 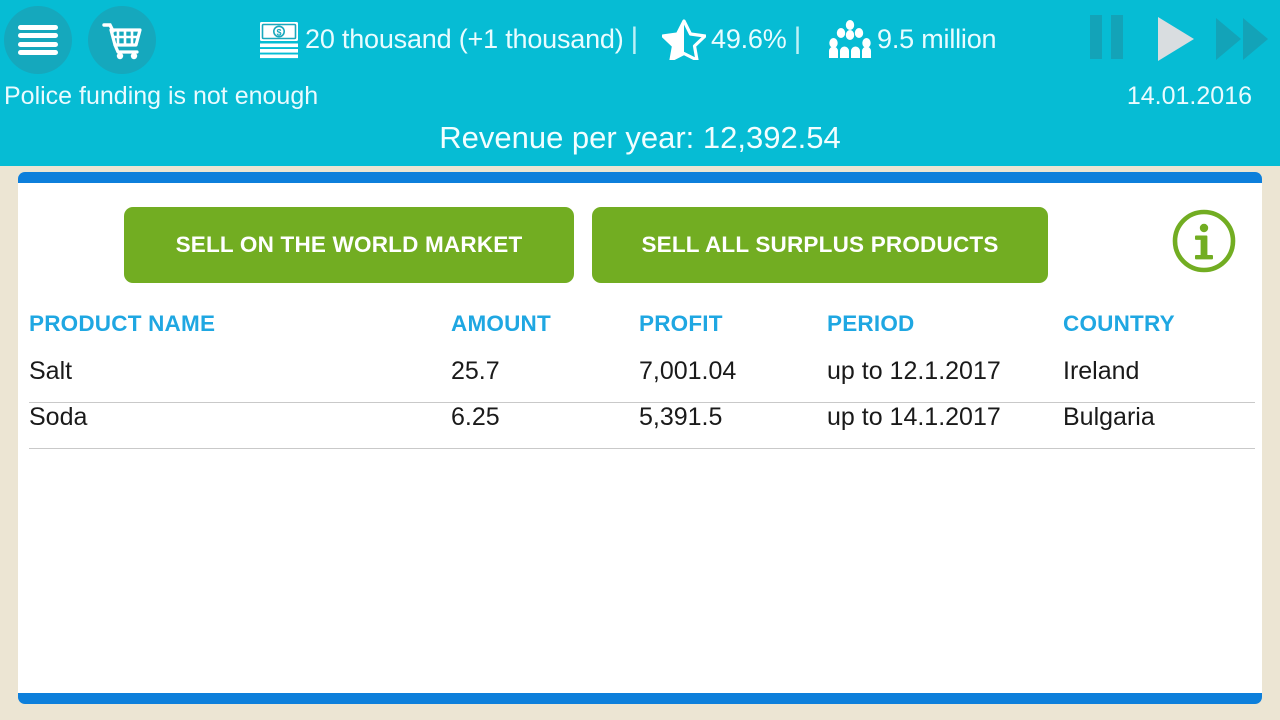 What do you see at coordinates (914, 371) in the screenshot?
I see `cell-period: up to 12.1.2017` at bounding box center [914, 371].